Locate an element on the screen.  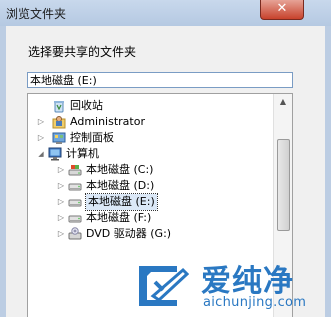
recycle-bin-icon is located at coordinates (59, 106).